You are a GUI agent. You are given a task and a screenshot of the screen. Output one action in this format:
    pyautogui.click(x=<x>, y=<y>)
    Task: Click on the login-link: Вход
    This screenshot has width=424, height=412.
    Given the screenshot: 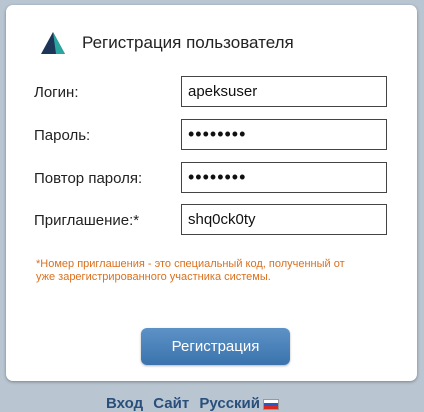 What is the action you would take?
    pyautogui.click(x=124, y=403)
    